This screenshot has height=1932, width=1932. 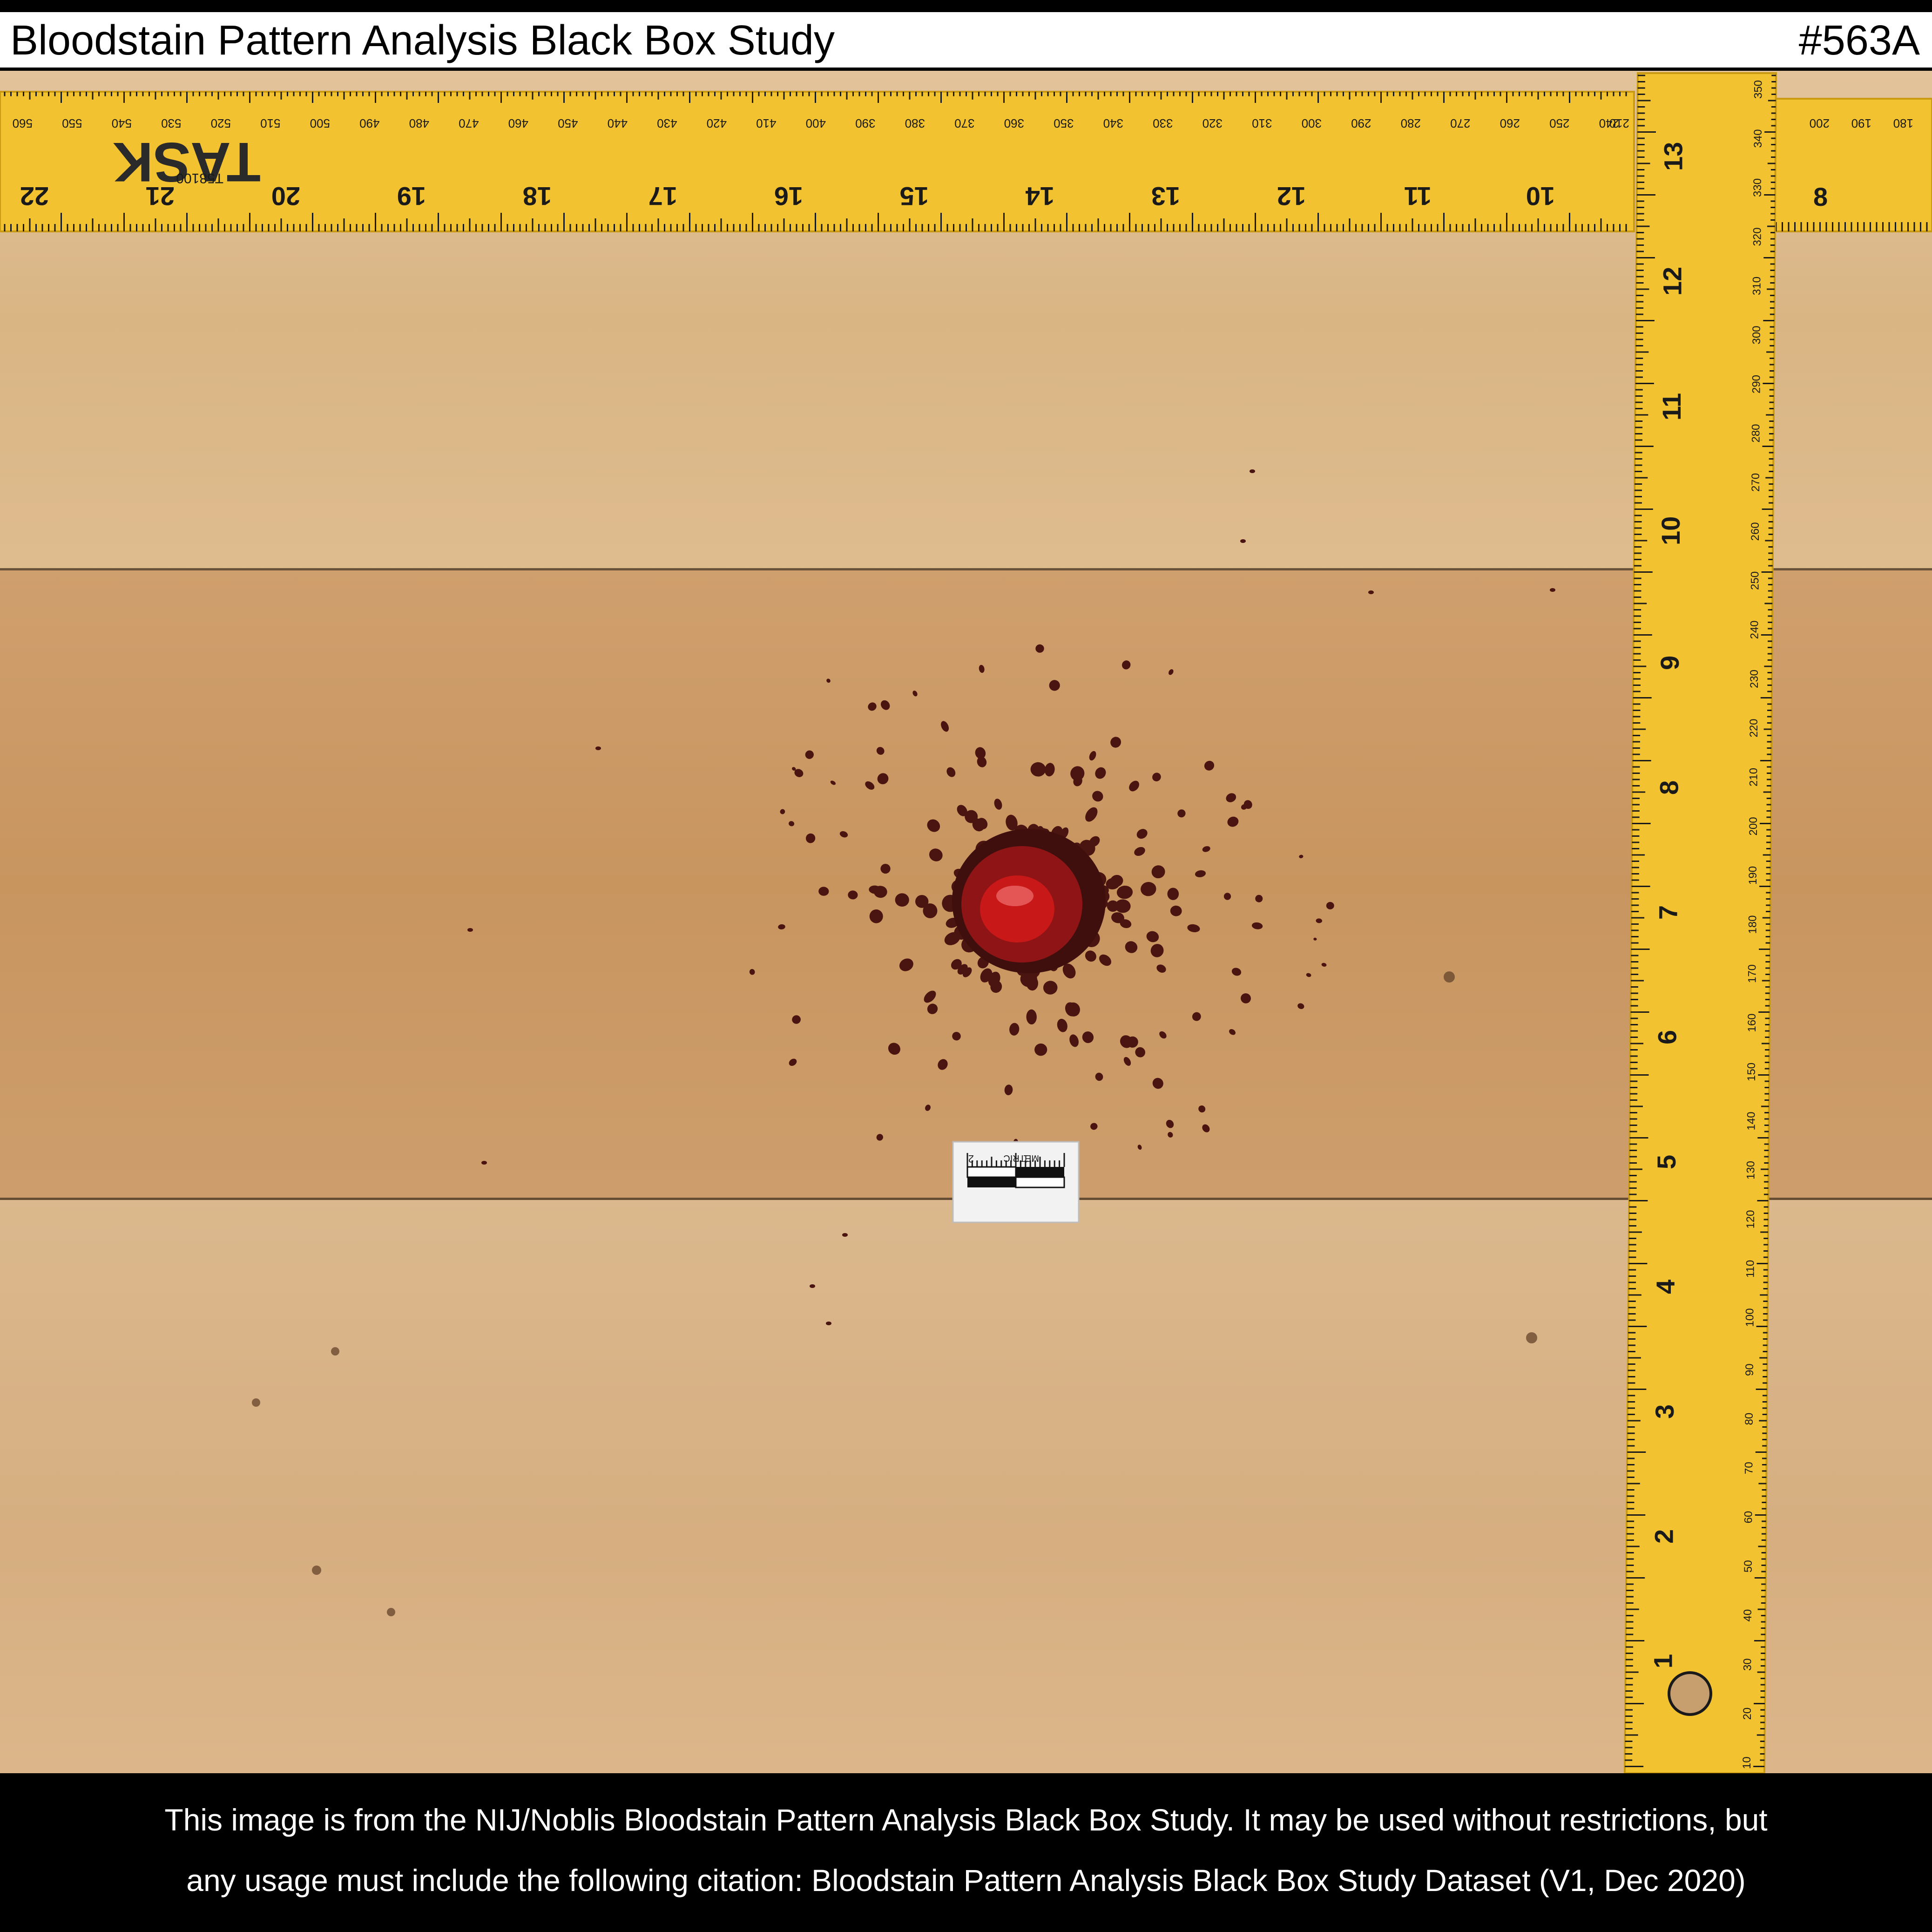 I want to click on ruler-cm-label: 470, so click(x=469, y=123).